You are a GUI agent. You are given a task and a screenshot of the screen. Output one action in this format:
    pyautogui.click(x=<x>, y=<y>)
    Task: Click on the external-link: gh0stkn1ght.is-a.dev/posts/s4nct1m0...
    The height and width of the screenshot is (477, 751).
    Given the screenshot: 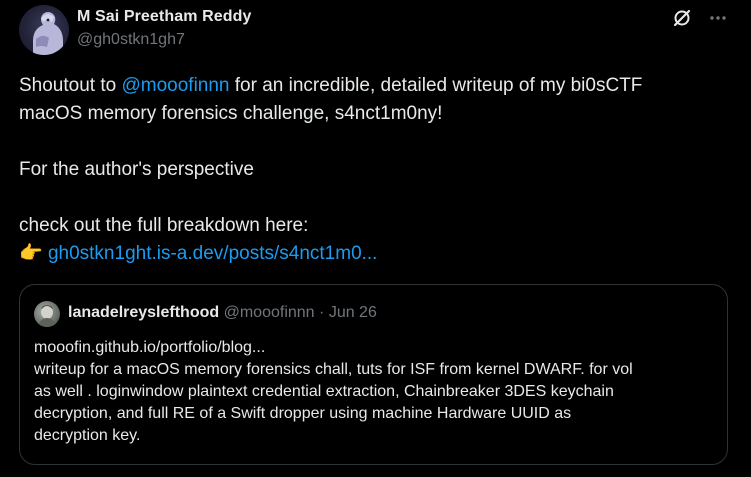 What is the action you would take?
    pyautogui.click(x=213, y=253)
    